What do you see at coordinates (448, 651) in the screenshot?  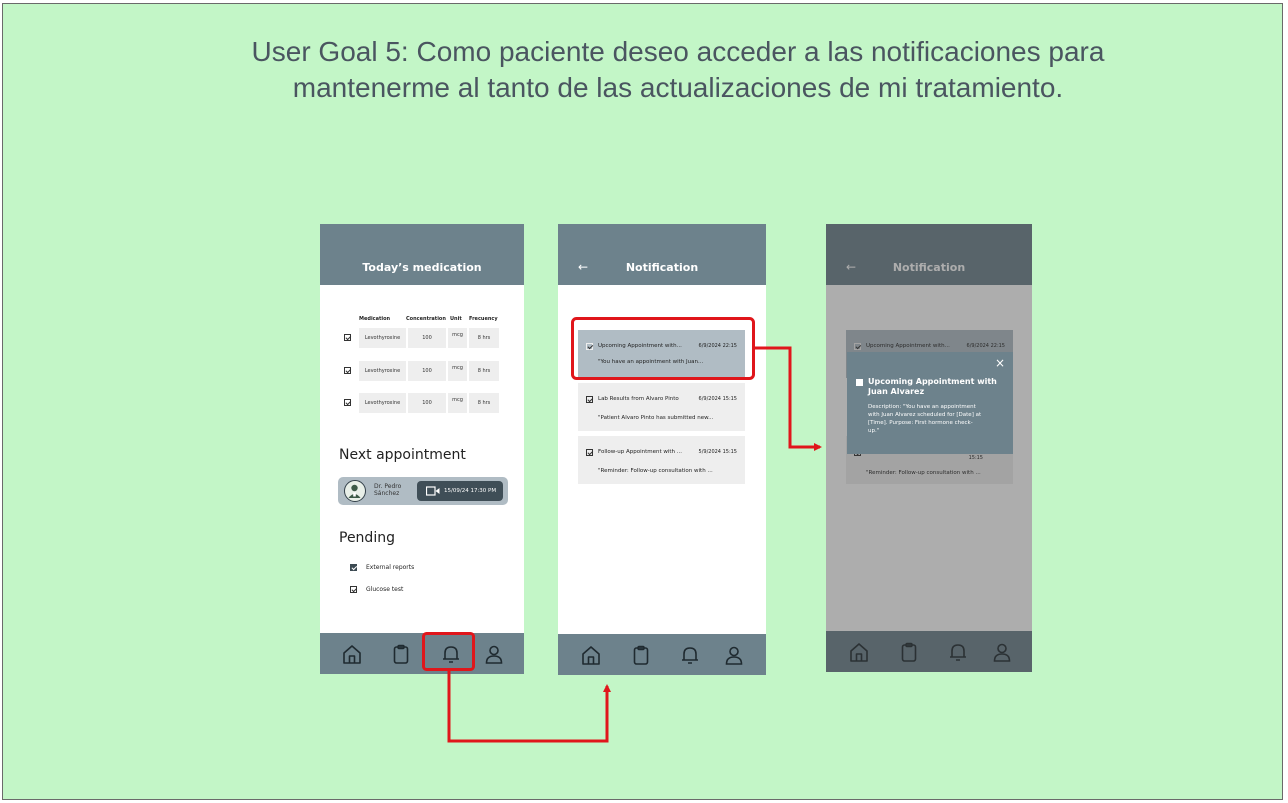 I see `highlight-bell-box` at bounding box center [448, 651].